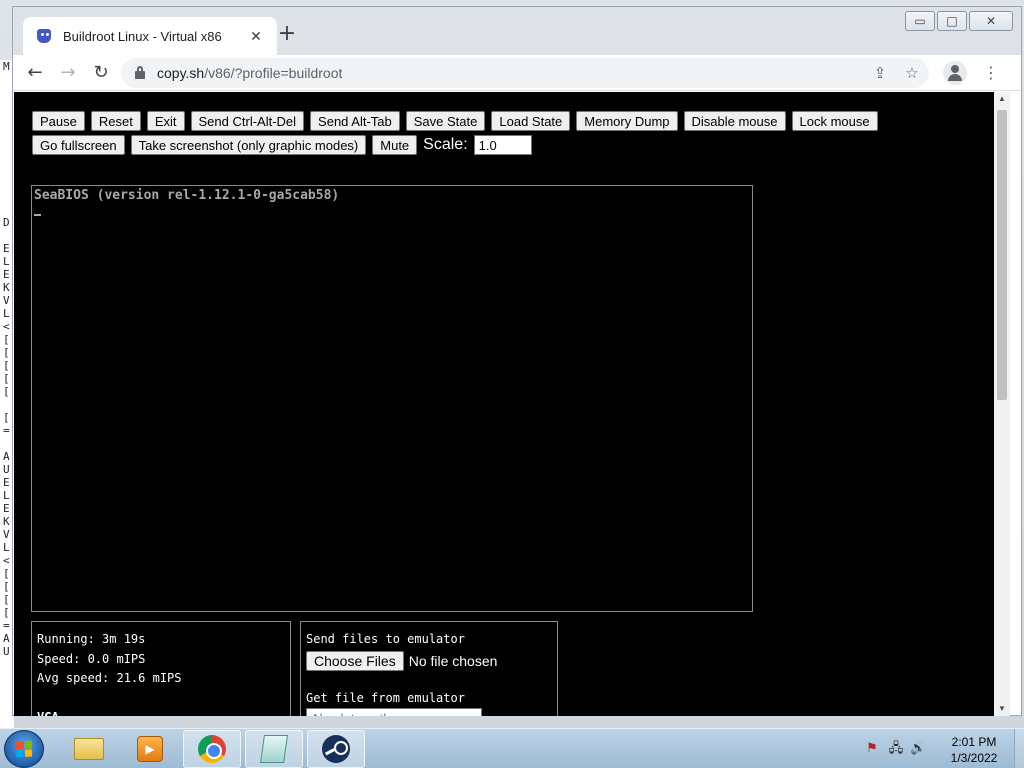 The image size is (1024, 768). What do you see at coordinates (955, 73) in the screenshot?
I see `profile-avatar-icon` at bounding box center [955, 73].